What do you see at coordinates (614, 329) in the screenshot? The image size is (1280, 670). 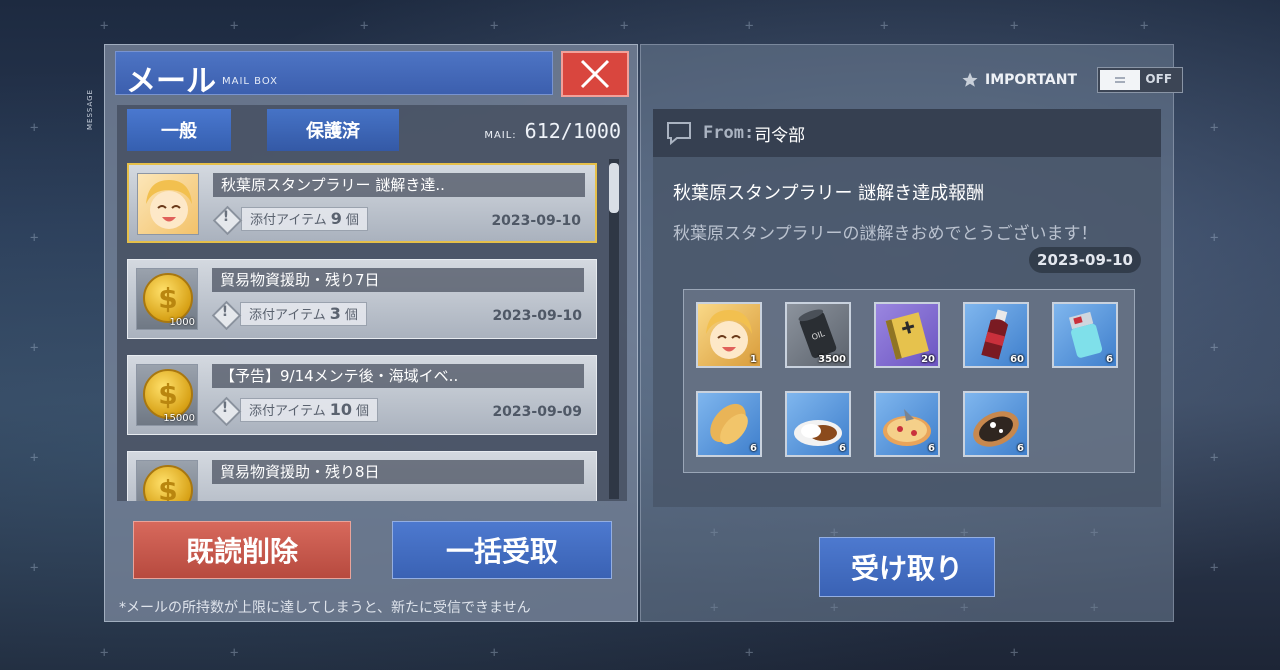 I see `mail-list-scrollbar` at bounding box center [614, 329].